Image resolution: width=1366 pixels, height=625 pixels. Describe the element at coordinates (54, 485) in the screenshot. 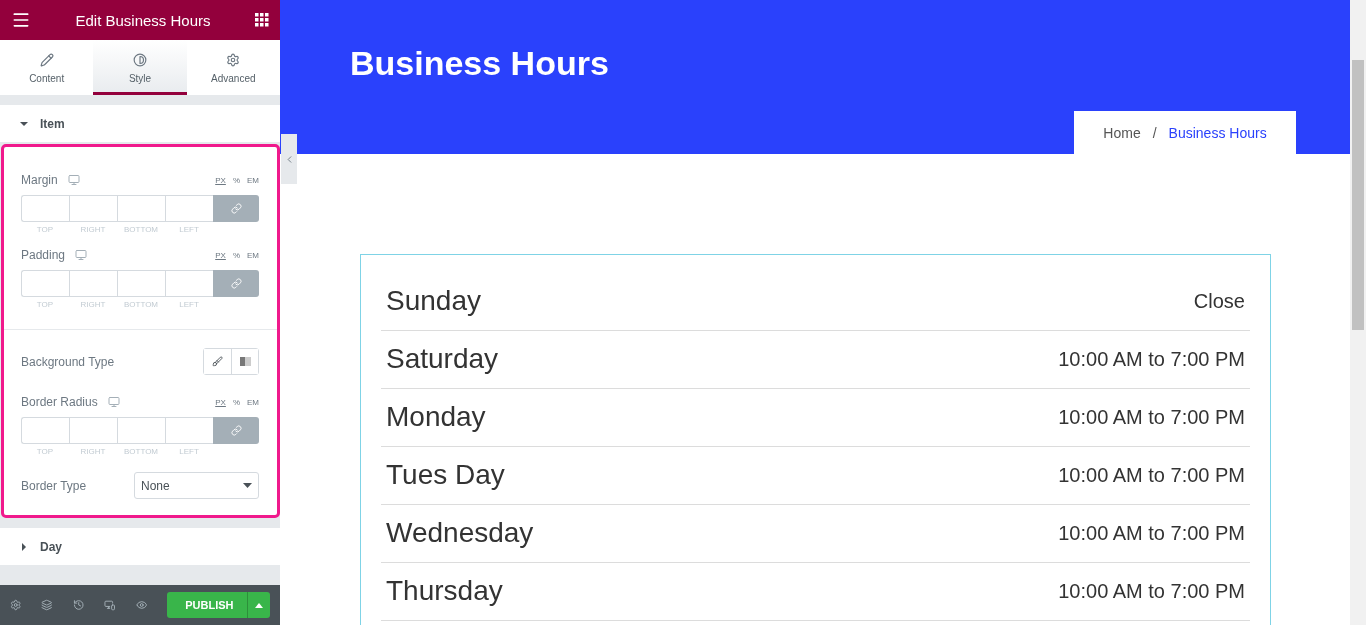

I see `control-label: Border Type` at that location.